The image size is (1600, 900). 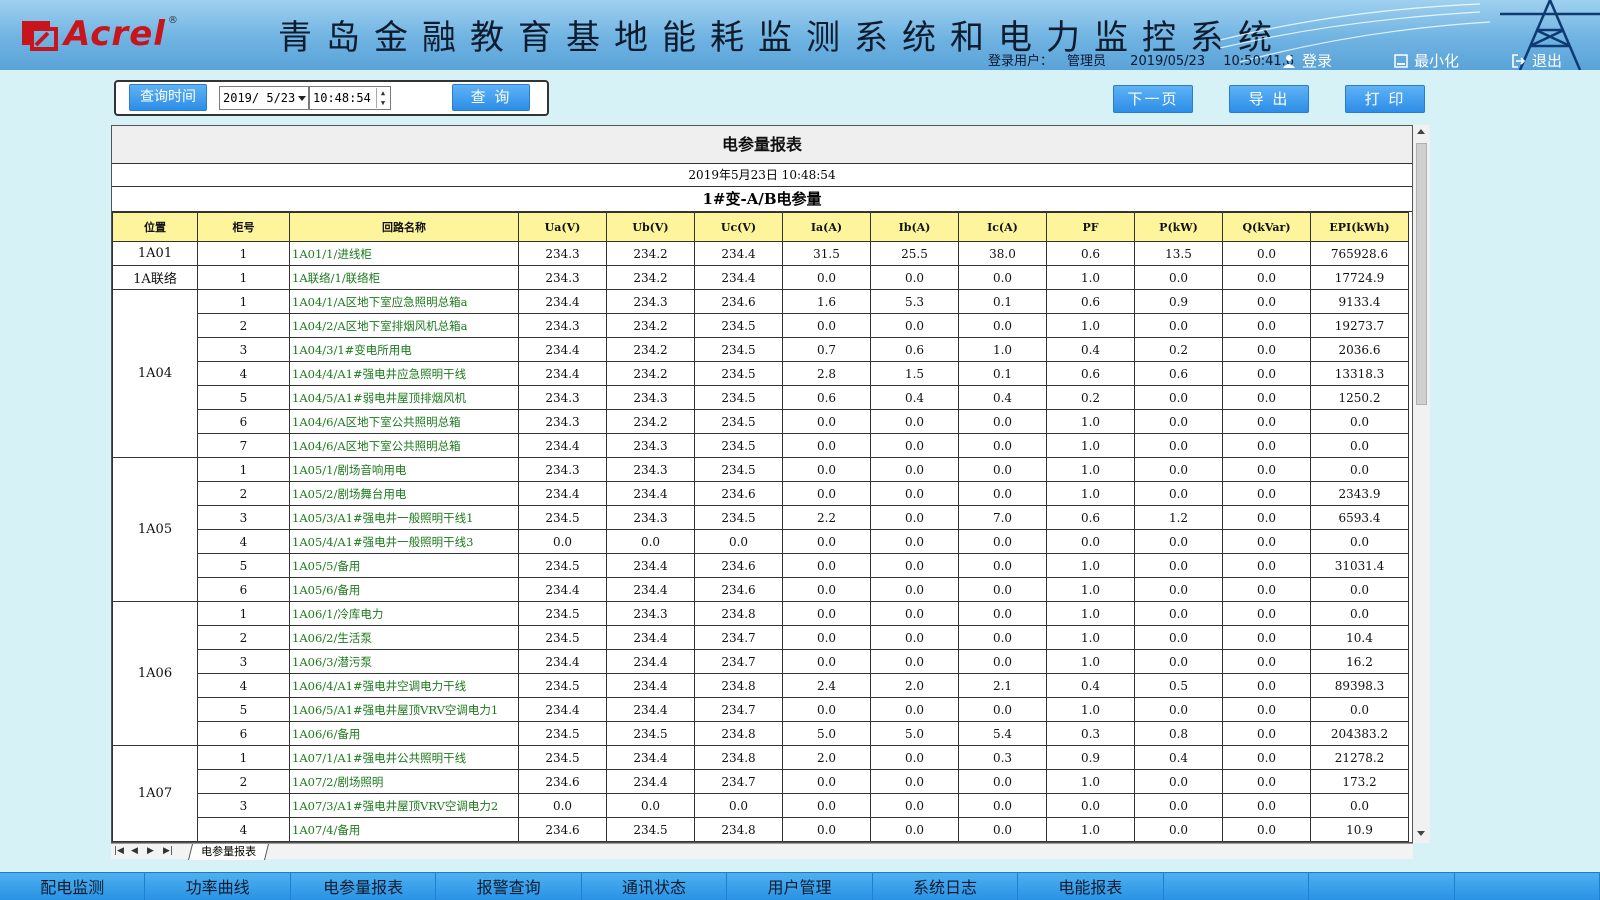 I want to click on value-cell: 1.0, so click(x=1090, y=565).